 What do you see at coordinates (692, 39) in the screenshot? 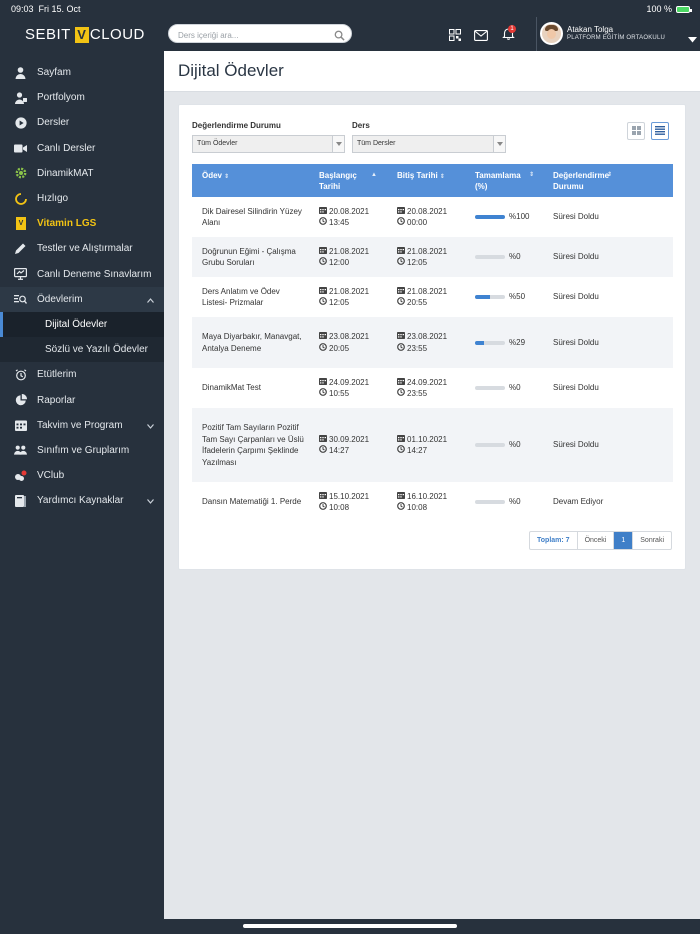
I see `chevron-down-icon` at bounding box center [692, 39].